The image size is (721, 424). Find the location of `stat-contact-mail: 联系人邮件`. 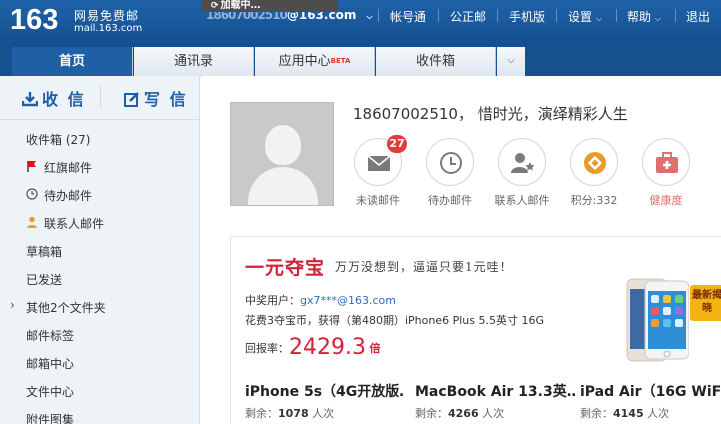

stat-contact-mail: 联系人邮件 is located at coordinates (522, 173).